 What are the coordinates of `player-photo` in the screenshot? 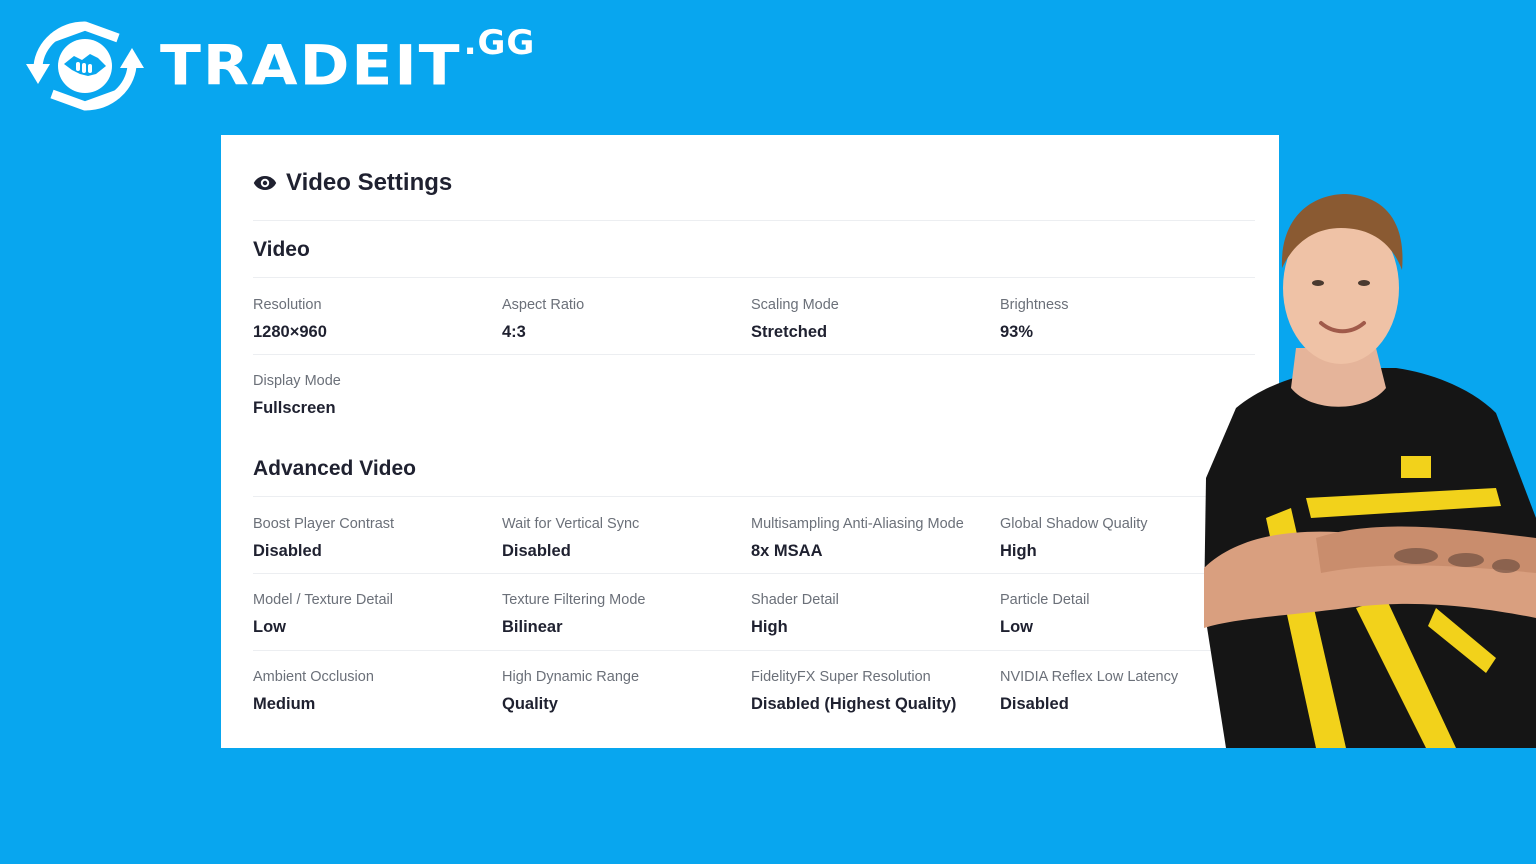 It's located at (1370, 471).